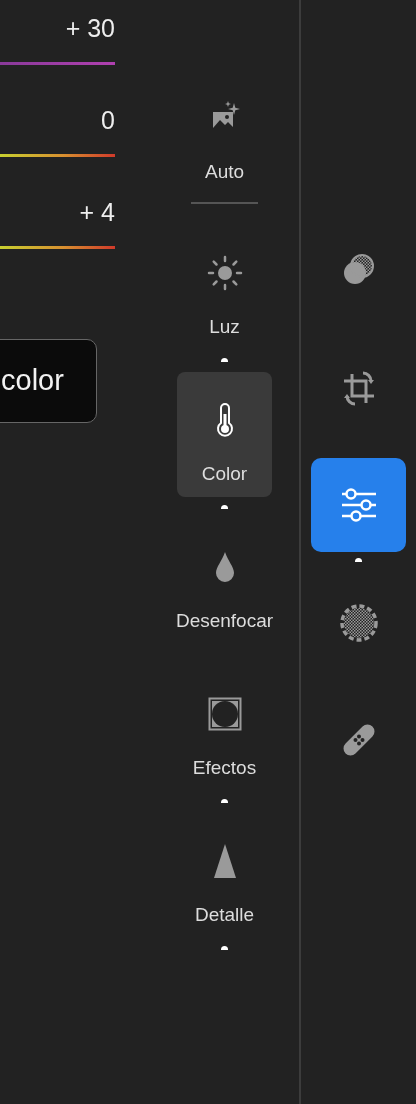 The width and height of the screenshot is (416, 1104). I want to click on panel-tab: Detalle, so click(224, 875).